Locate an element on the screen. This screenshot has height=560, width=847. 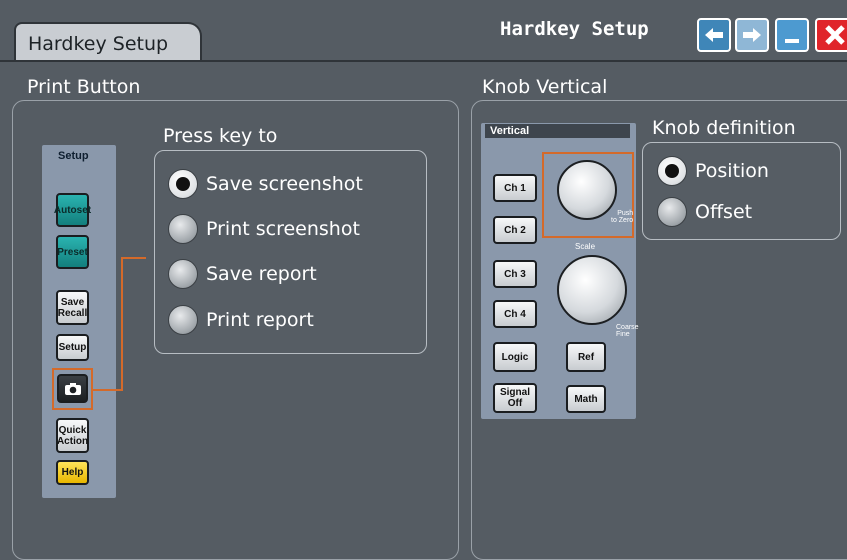
help-key: Help is located at coordinates (72, 472).